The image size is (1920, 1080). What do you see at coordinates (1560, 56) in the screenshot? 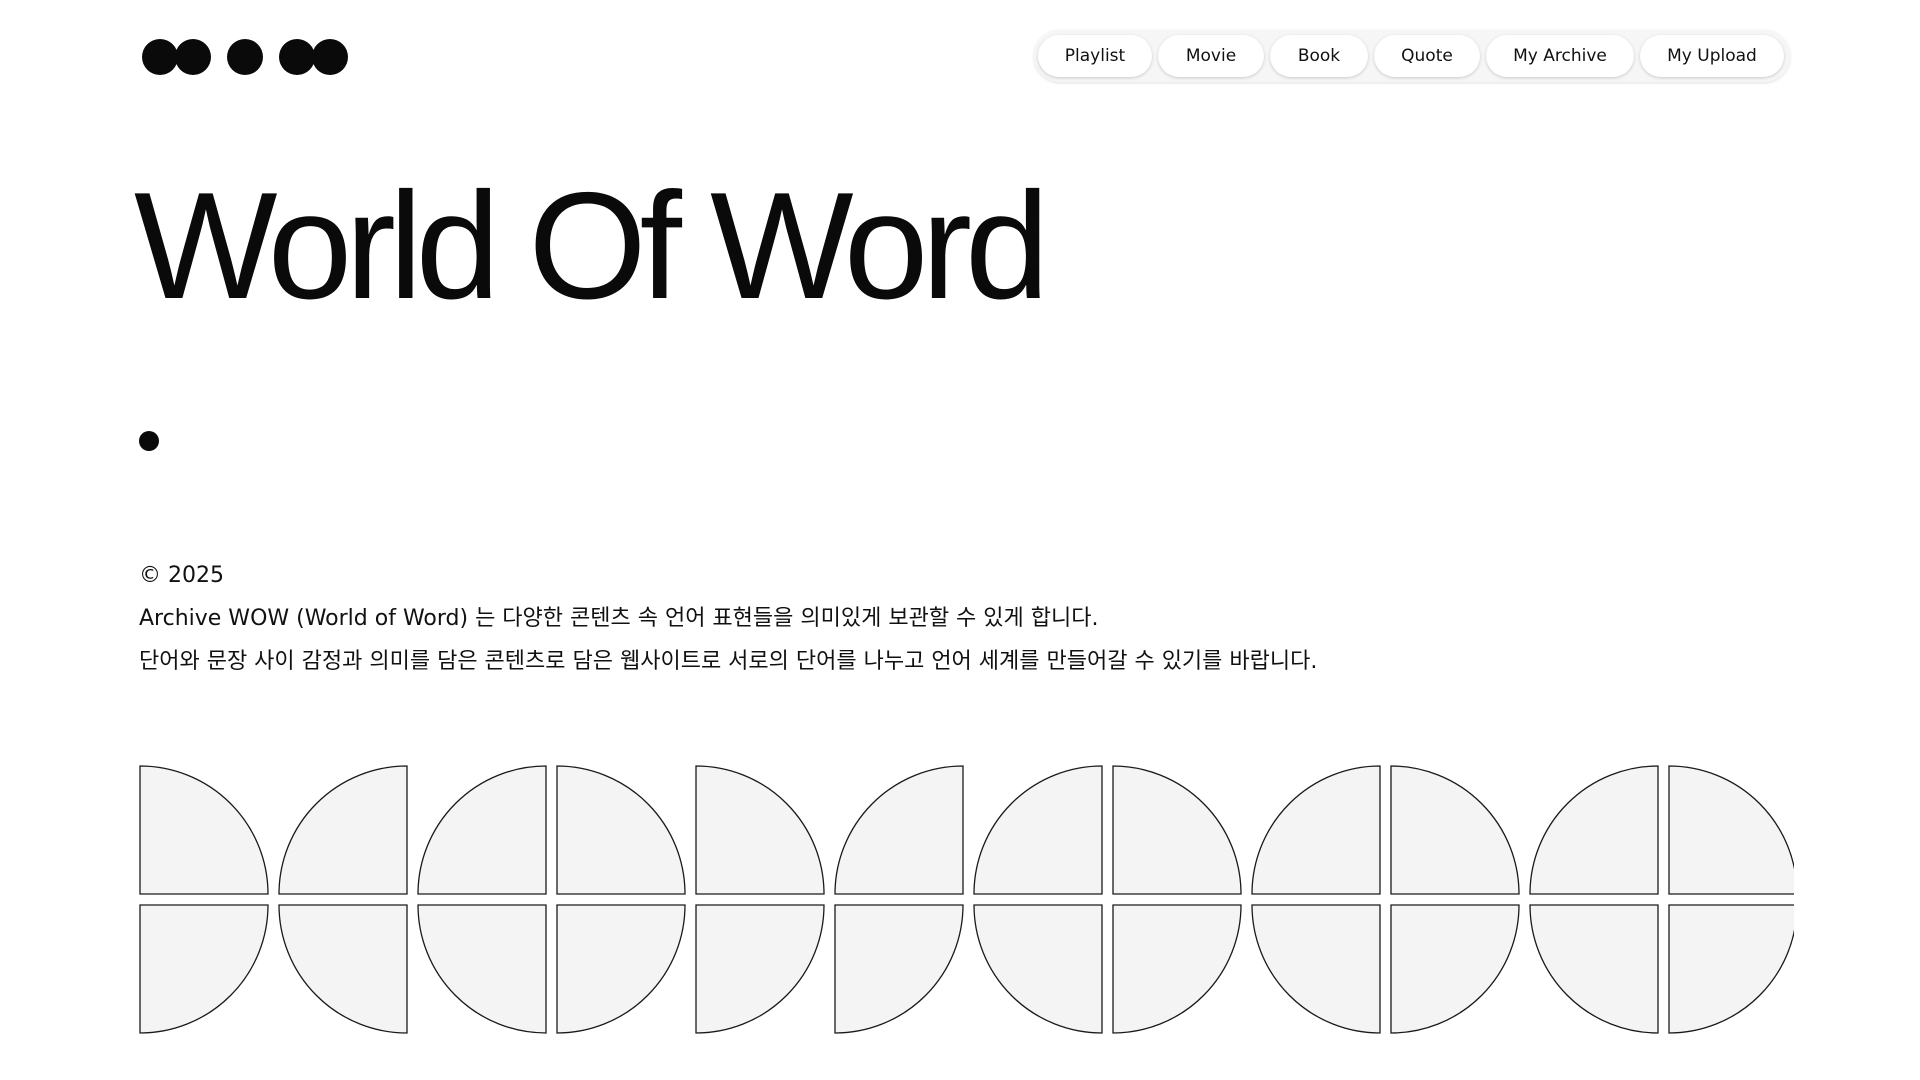
I see `nav-my-archive: My Archive` at bounding box center [1560, 56].